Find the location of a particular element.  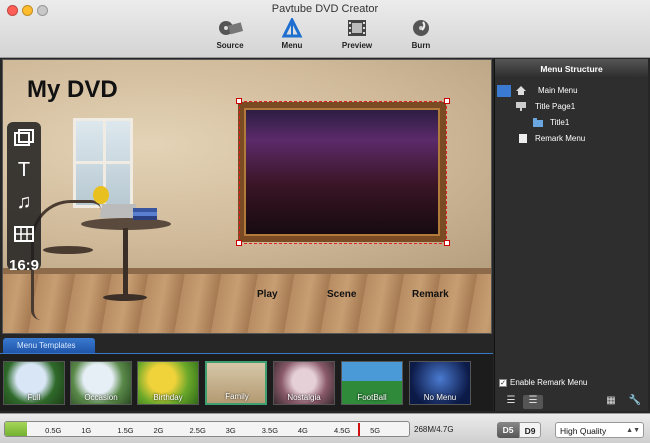

gauge-tick-label: 2G is located at coordinates (158, 430).